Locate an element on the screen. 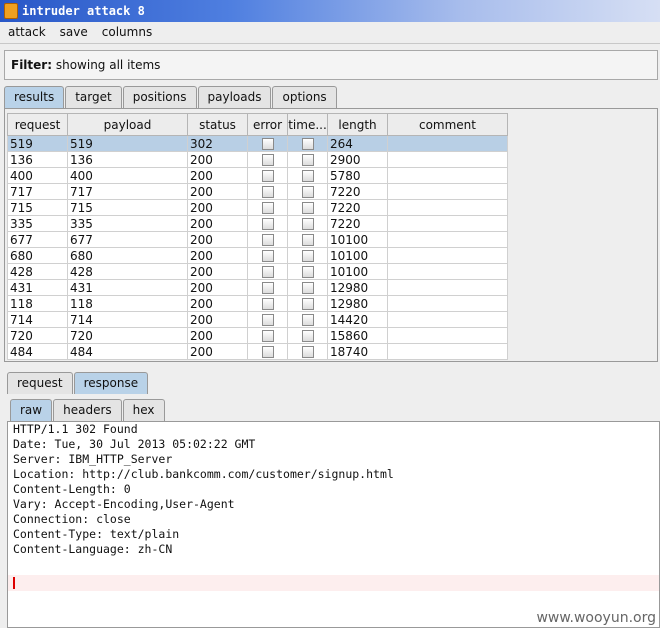 The height and width of the screenshot is (628, 660). table-row: 715 715 200 7220 is located at coordinates (257, 207).